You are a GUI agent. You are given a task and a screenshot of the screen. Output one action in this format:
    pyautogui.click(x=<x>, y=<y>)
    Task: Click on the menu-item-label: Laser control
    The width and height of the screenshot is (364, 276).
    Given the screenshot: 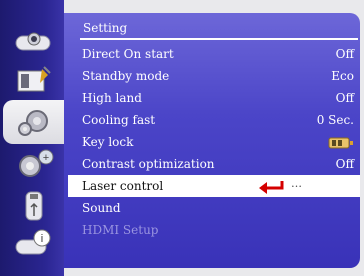 What is the action you would take?
    pyautogui.click(x=123, y=186)
    